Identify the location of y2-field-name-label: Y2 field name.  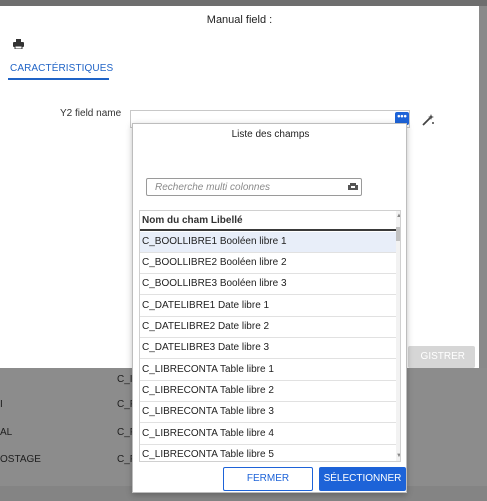
(91, 113).